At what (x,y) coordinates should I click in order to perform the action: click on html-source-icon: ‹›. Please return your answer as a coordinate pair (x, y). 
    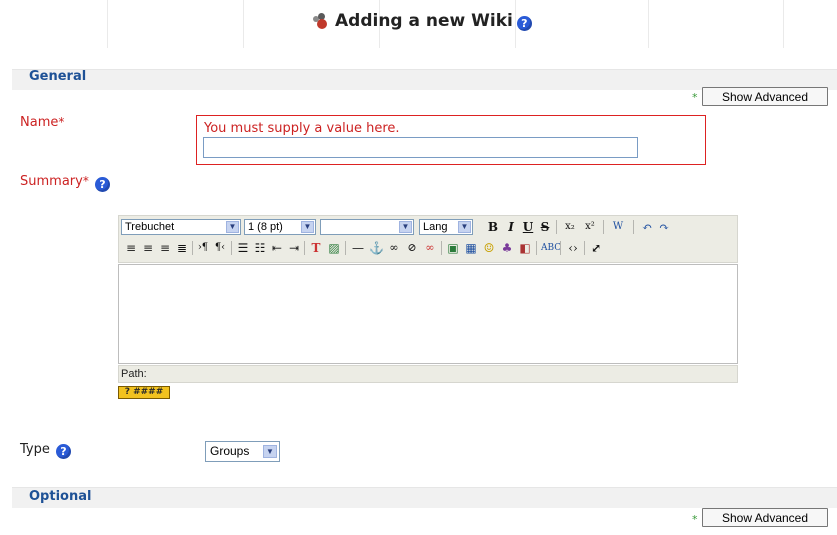
    Looking at the image, I should click on (573, 248).